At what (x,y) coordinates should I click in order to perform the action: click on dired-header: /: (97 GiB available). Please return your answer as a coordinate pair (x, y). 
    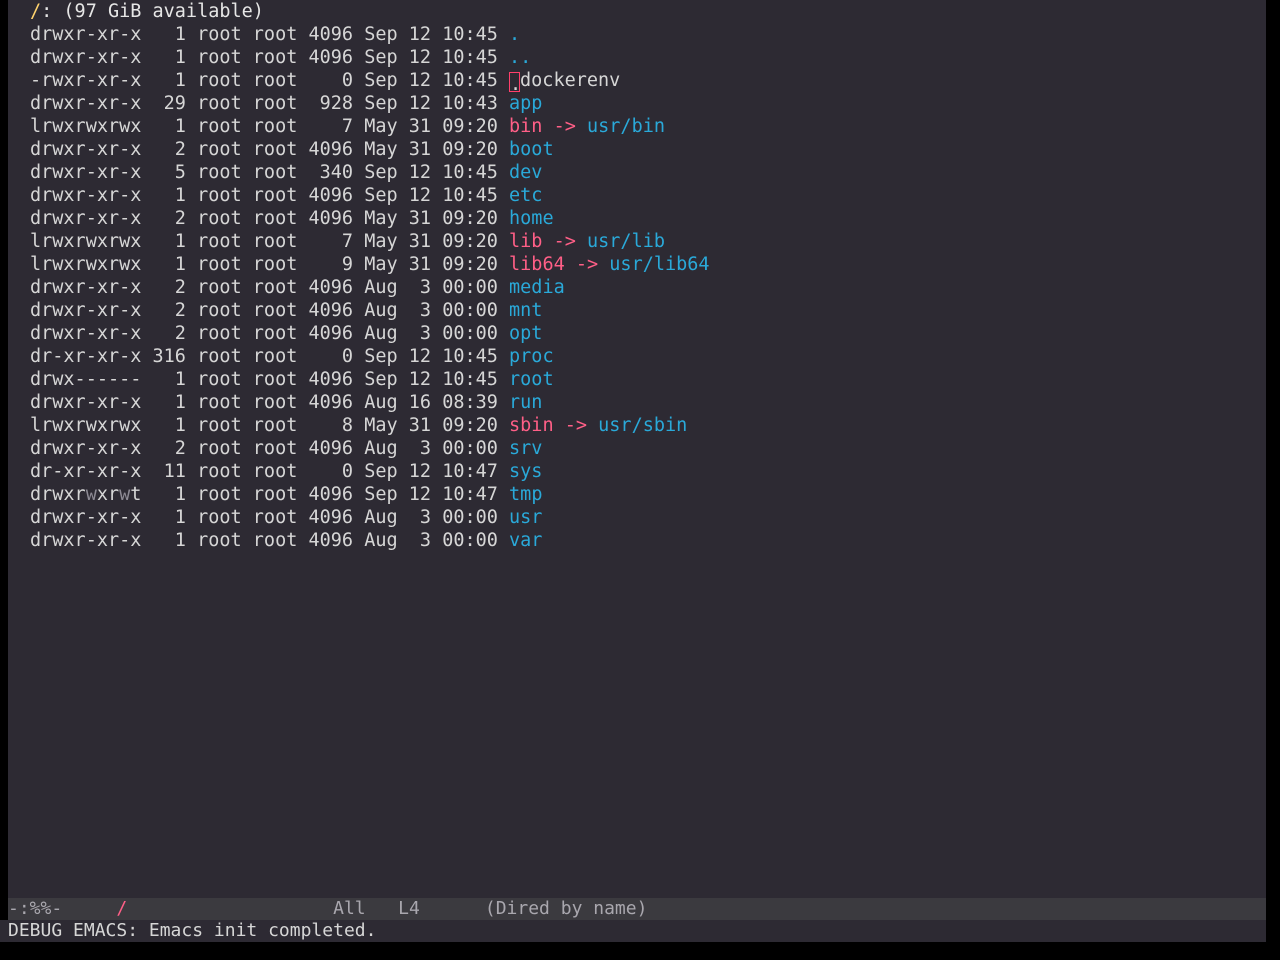
    Looking at the image, I should click on (147, 11).